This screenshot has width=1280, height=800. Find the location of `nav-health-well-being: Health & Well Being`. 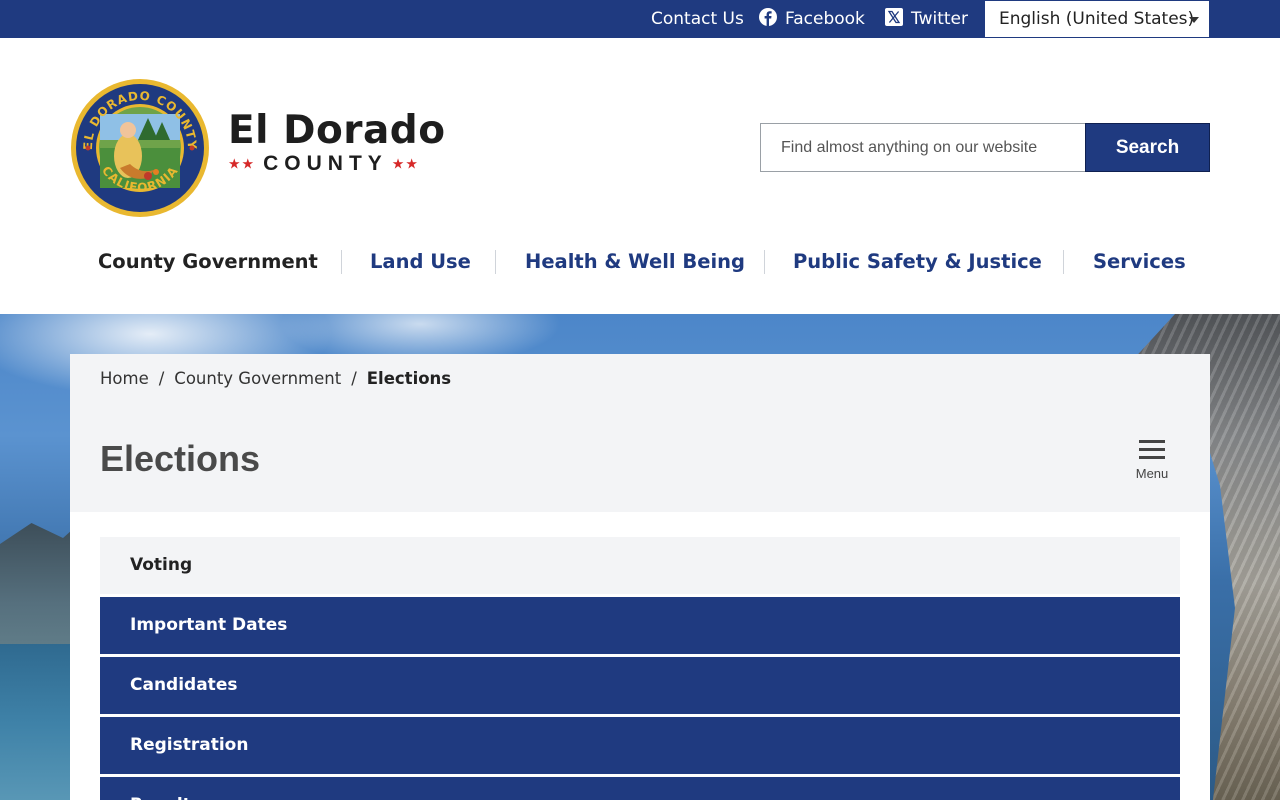

nav-health-well-being: Health & Well Being is located at coordinates (635, 262).